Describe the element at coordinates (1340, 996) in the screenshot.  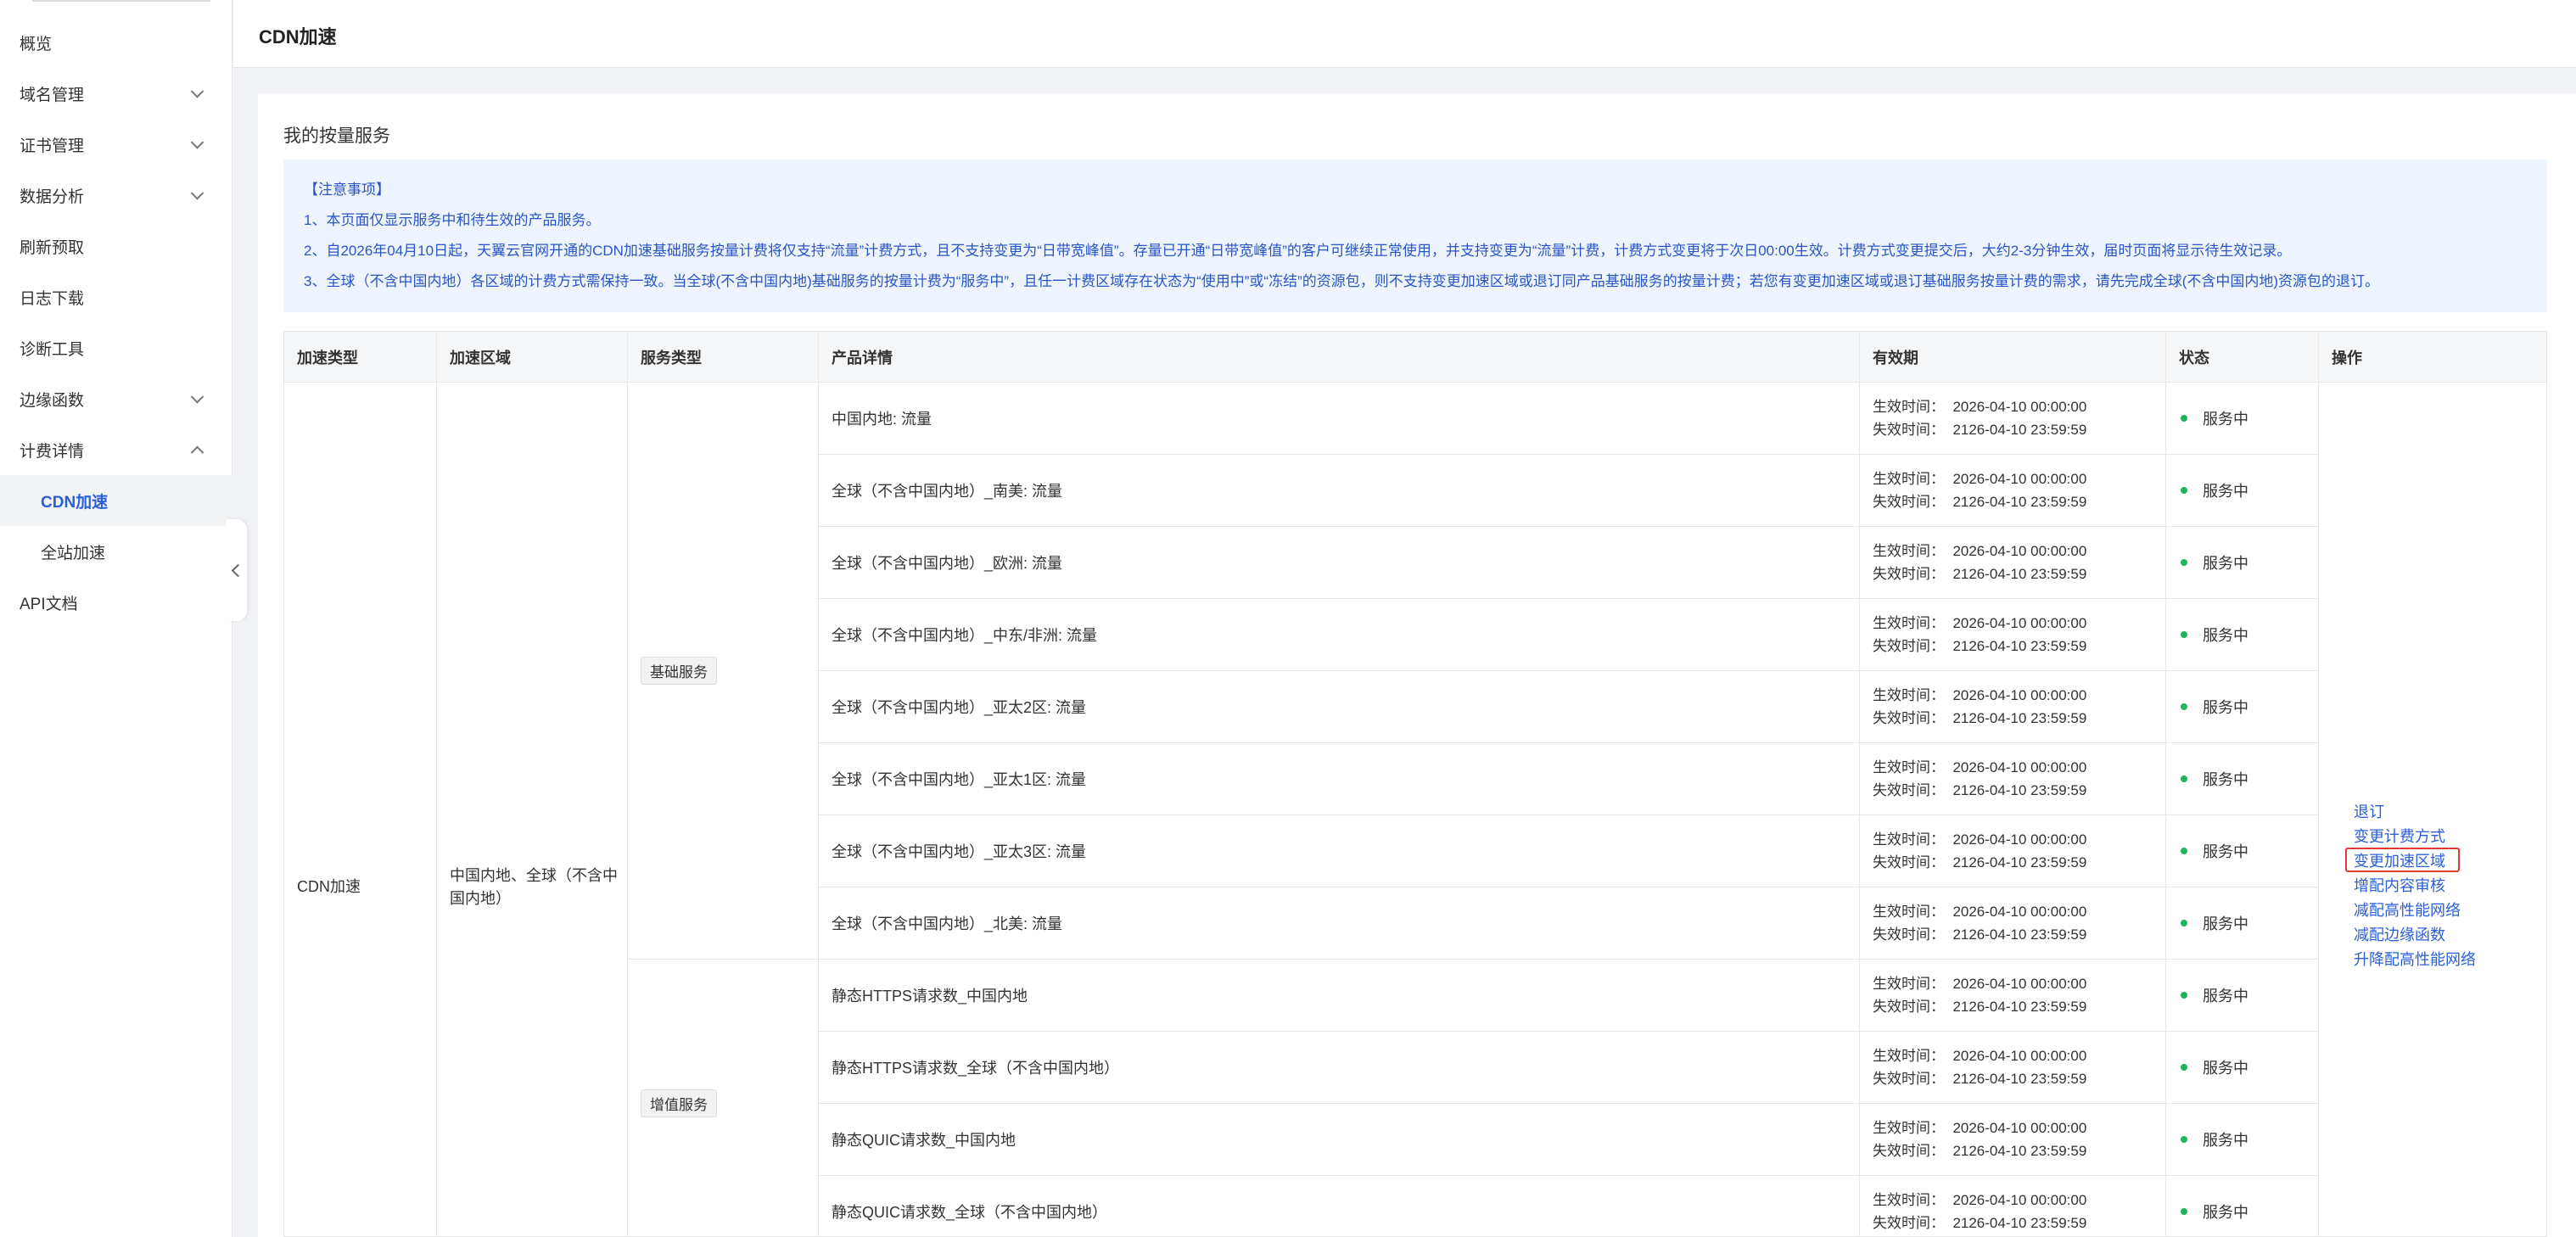
I see `product-detail-cell: 静态HTTPS请求数_中国内地` at that location.